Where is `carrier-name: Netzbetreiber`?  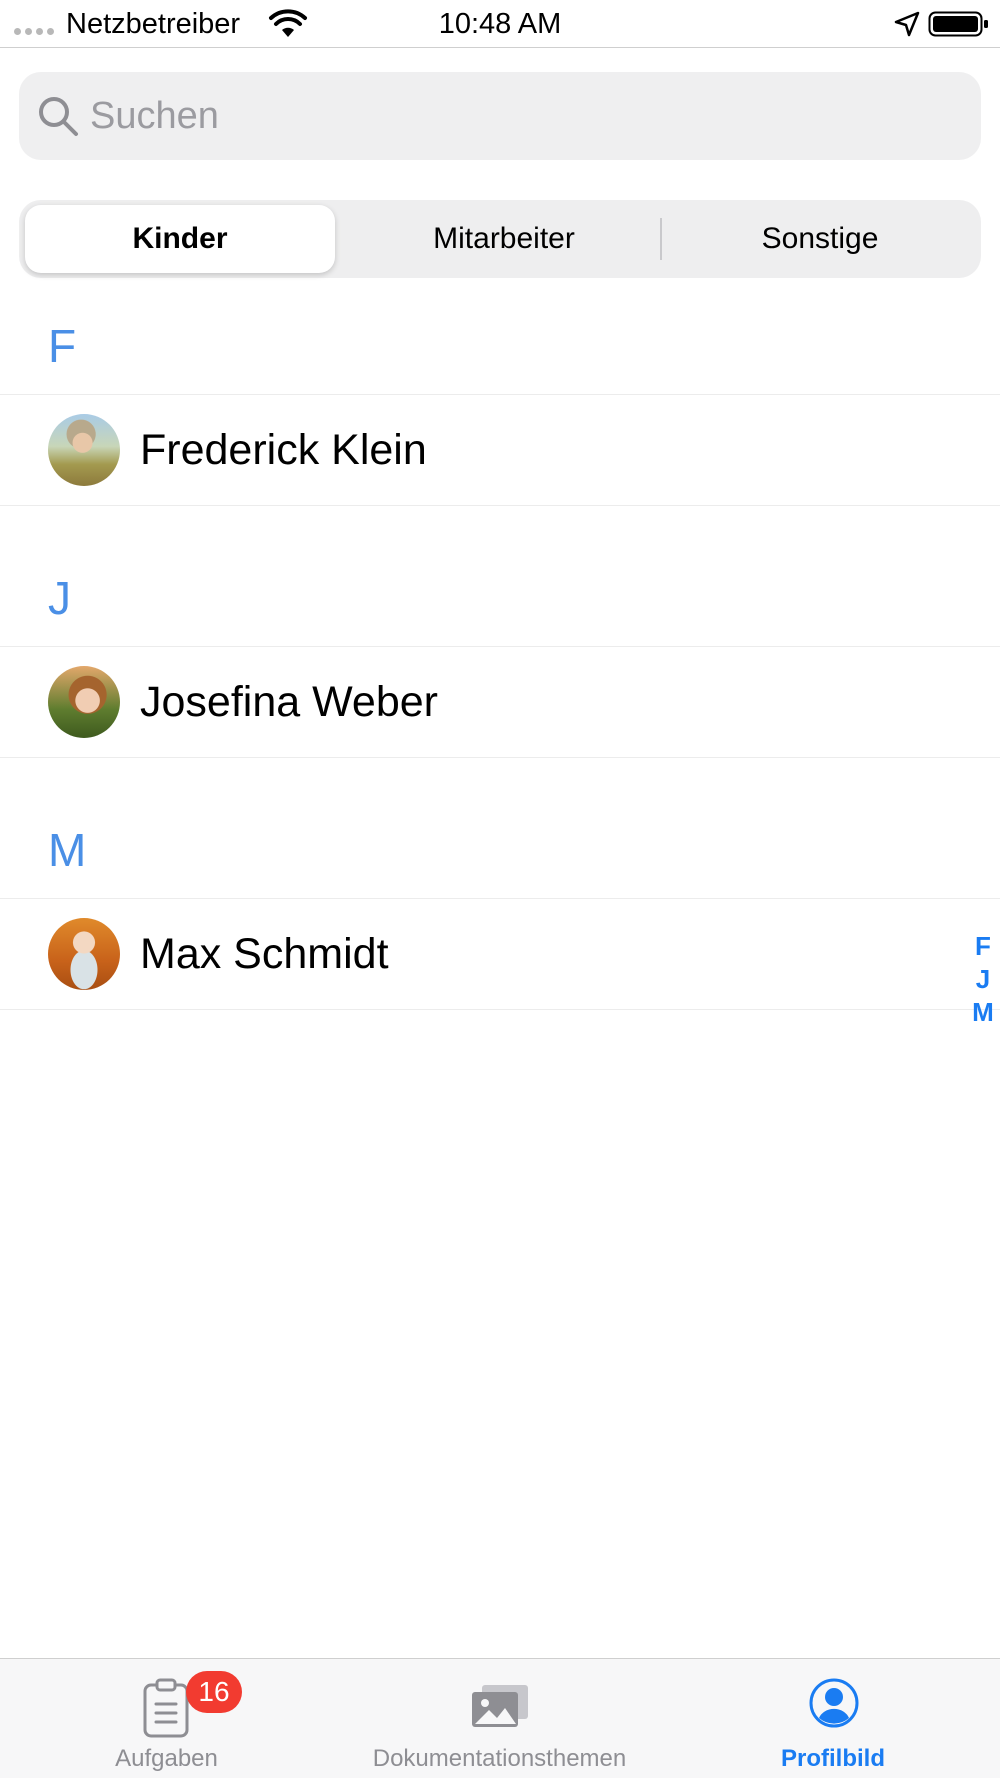
carrier-name: Netzbetreiber is located at coordinates (153, 24).